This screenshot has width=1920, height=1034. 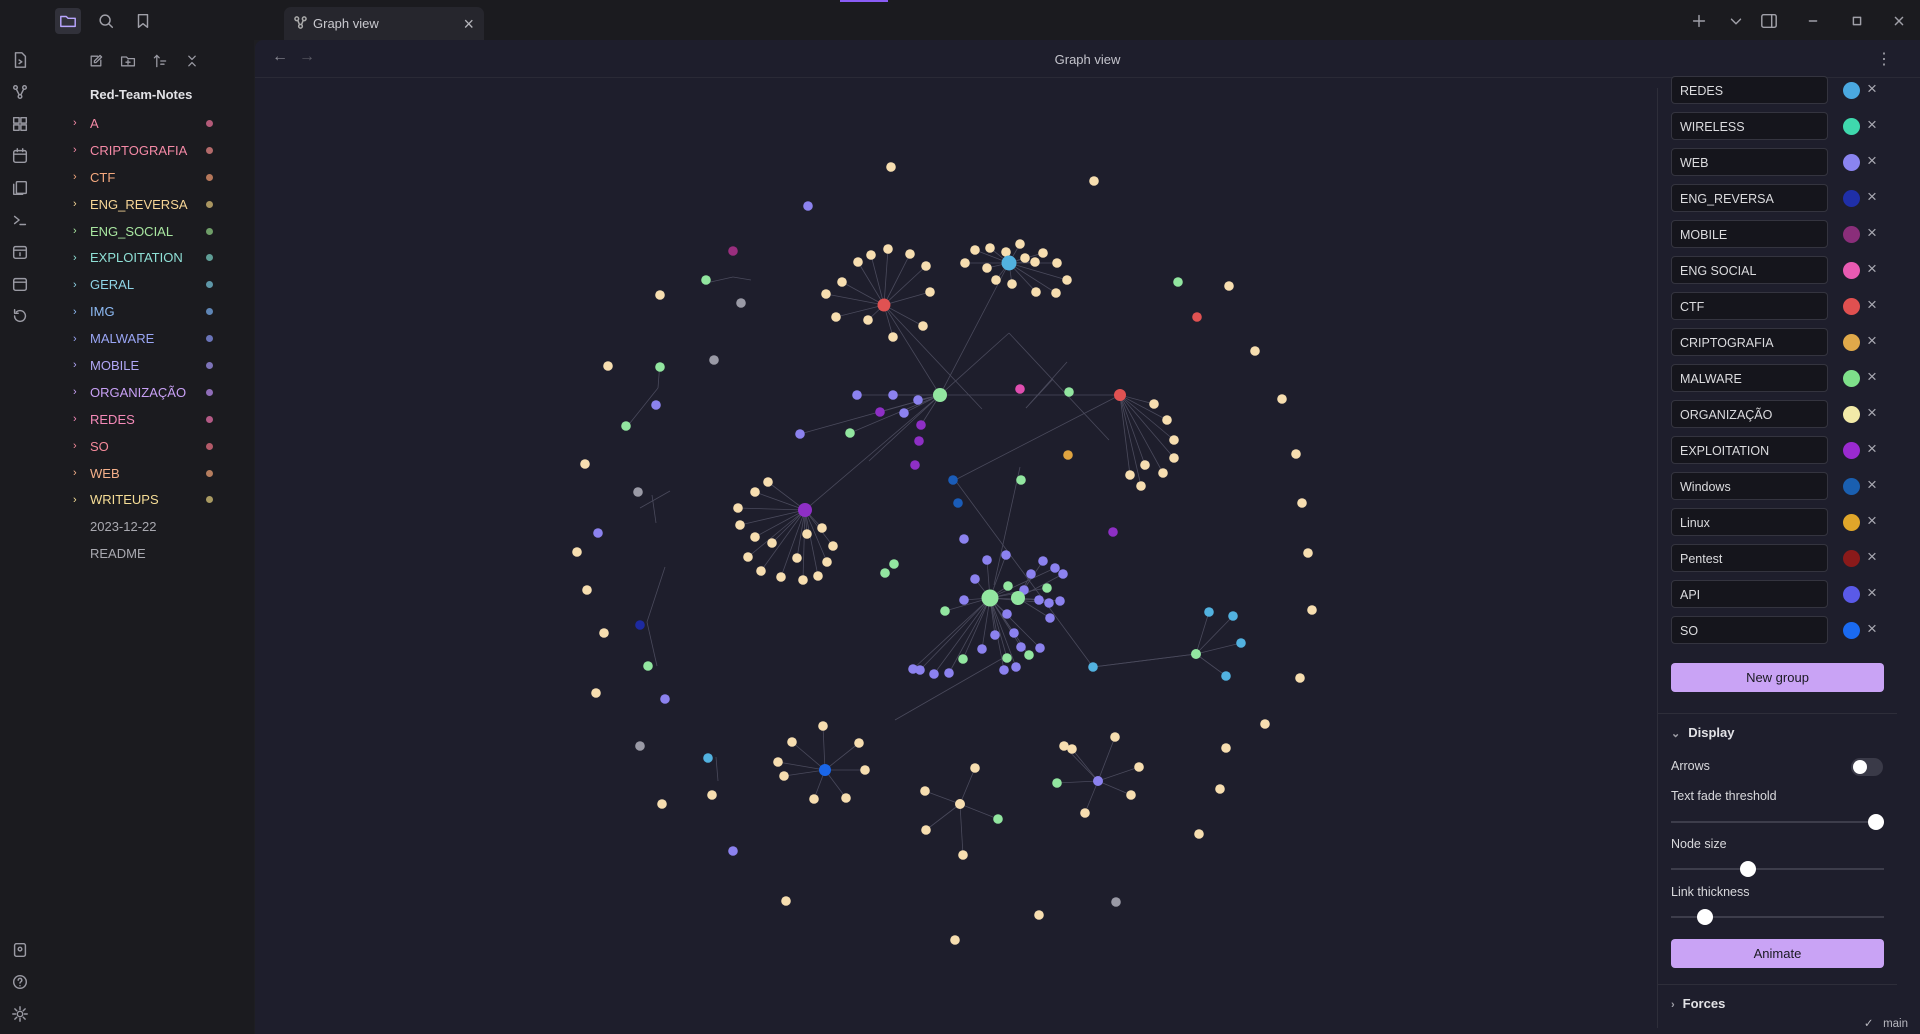 I want to click on folder-item: › ENG_SOCIAL, so click(x=147, y=231).